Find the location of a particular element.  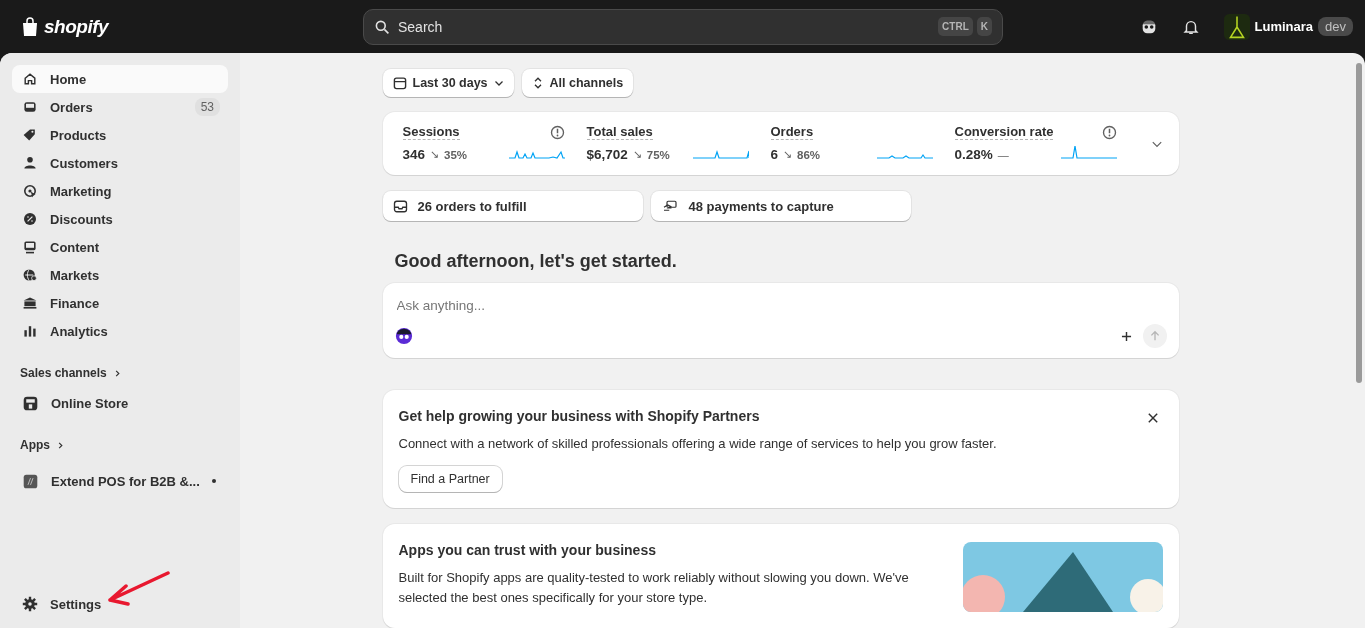

nav-item: Finance is located at coordinates (120, 303).